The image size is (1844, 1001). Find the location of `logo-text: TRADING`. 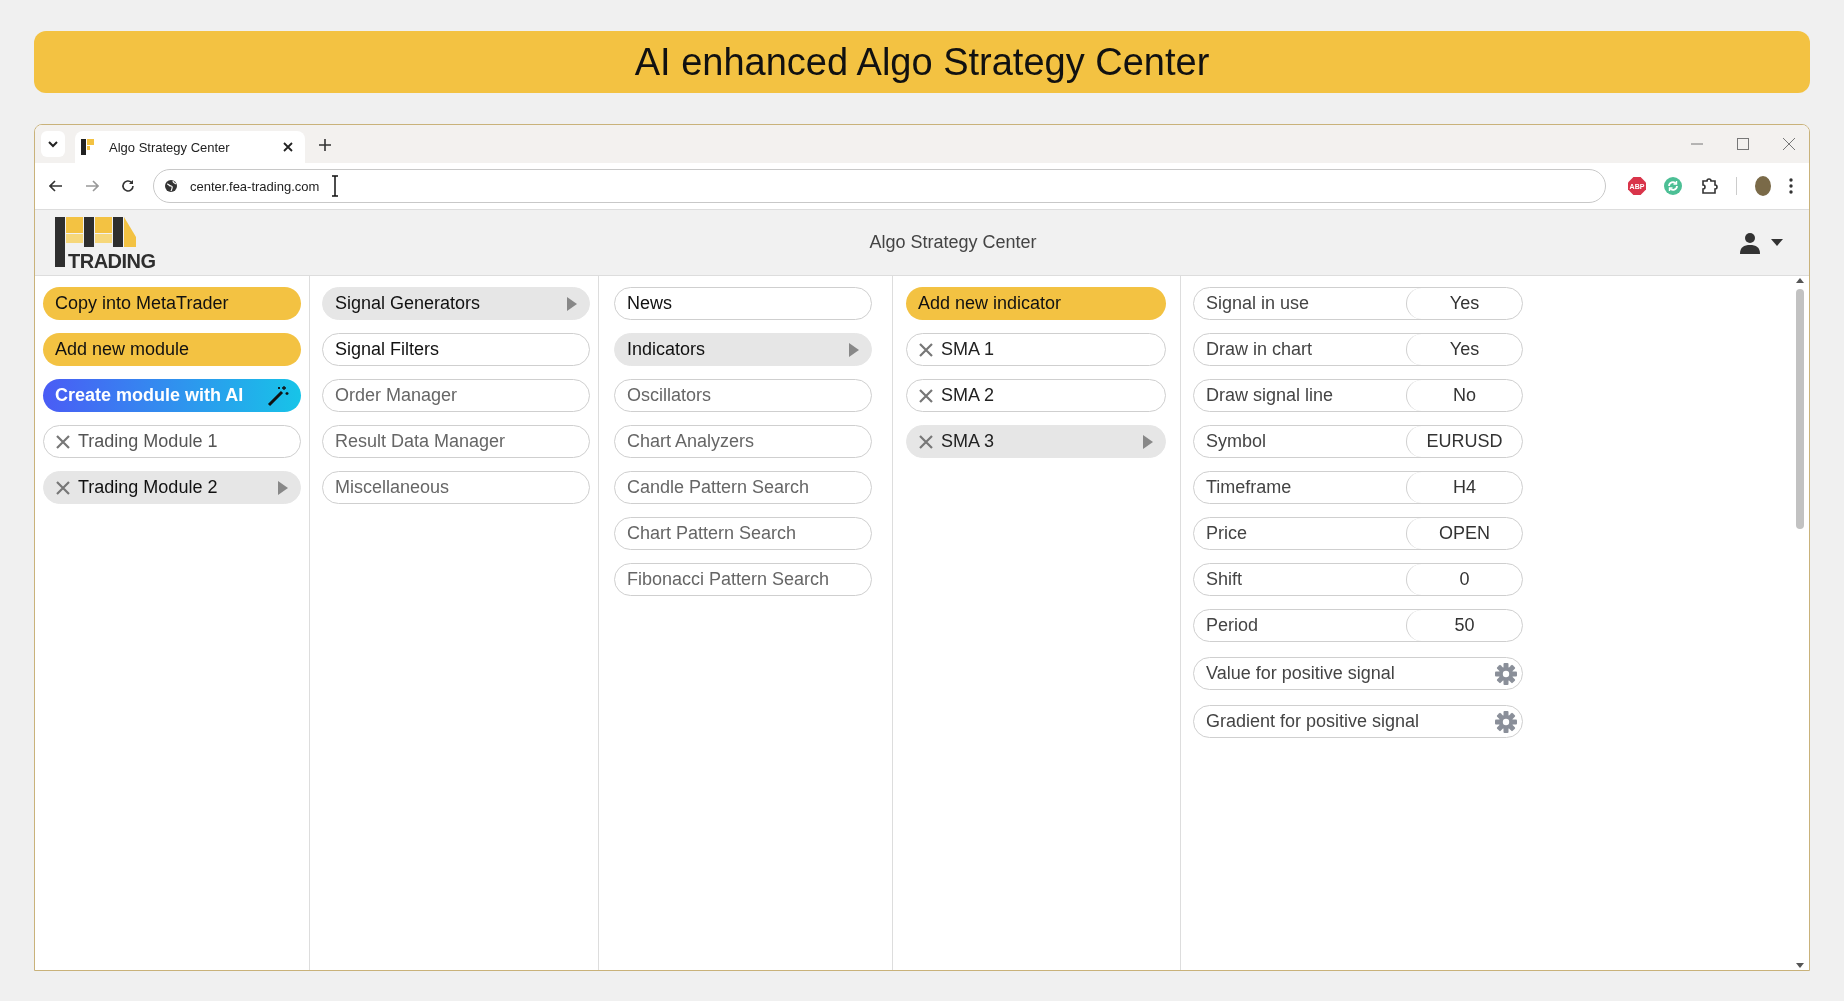

logo-text: TRADING is located at coordinates (112, 261).